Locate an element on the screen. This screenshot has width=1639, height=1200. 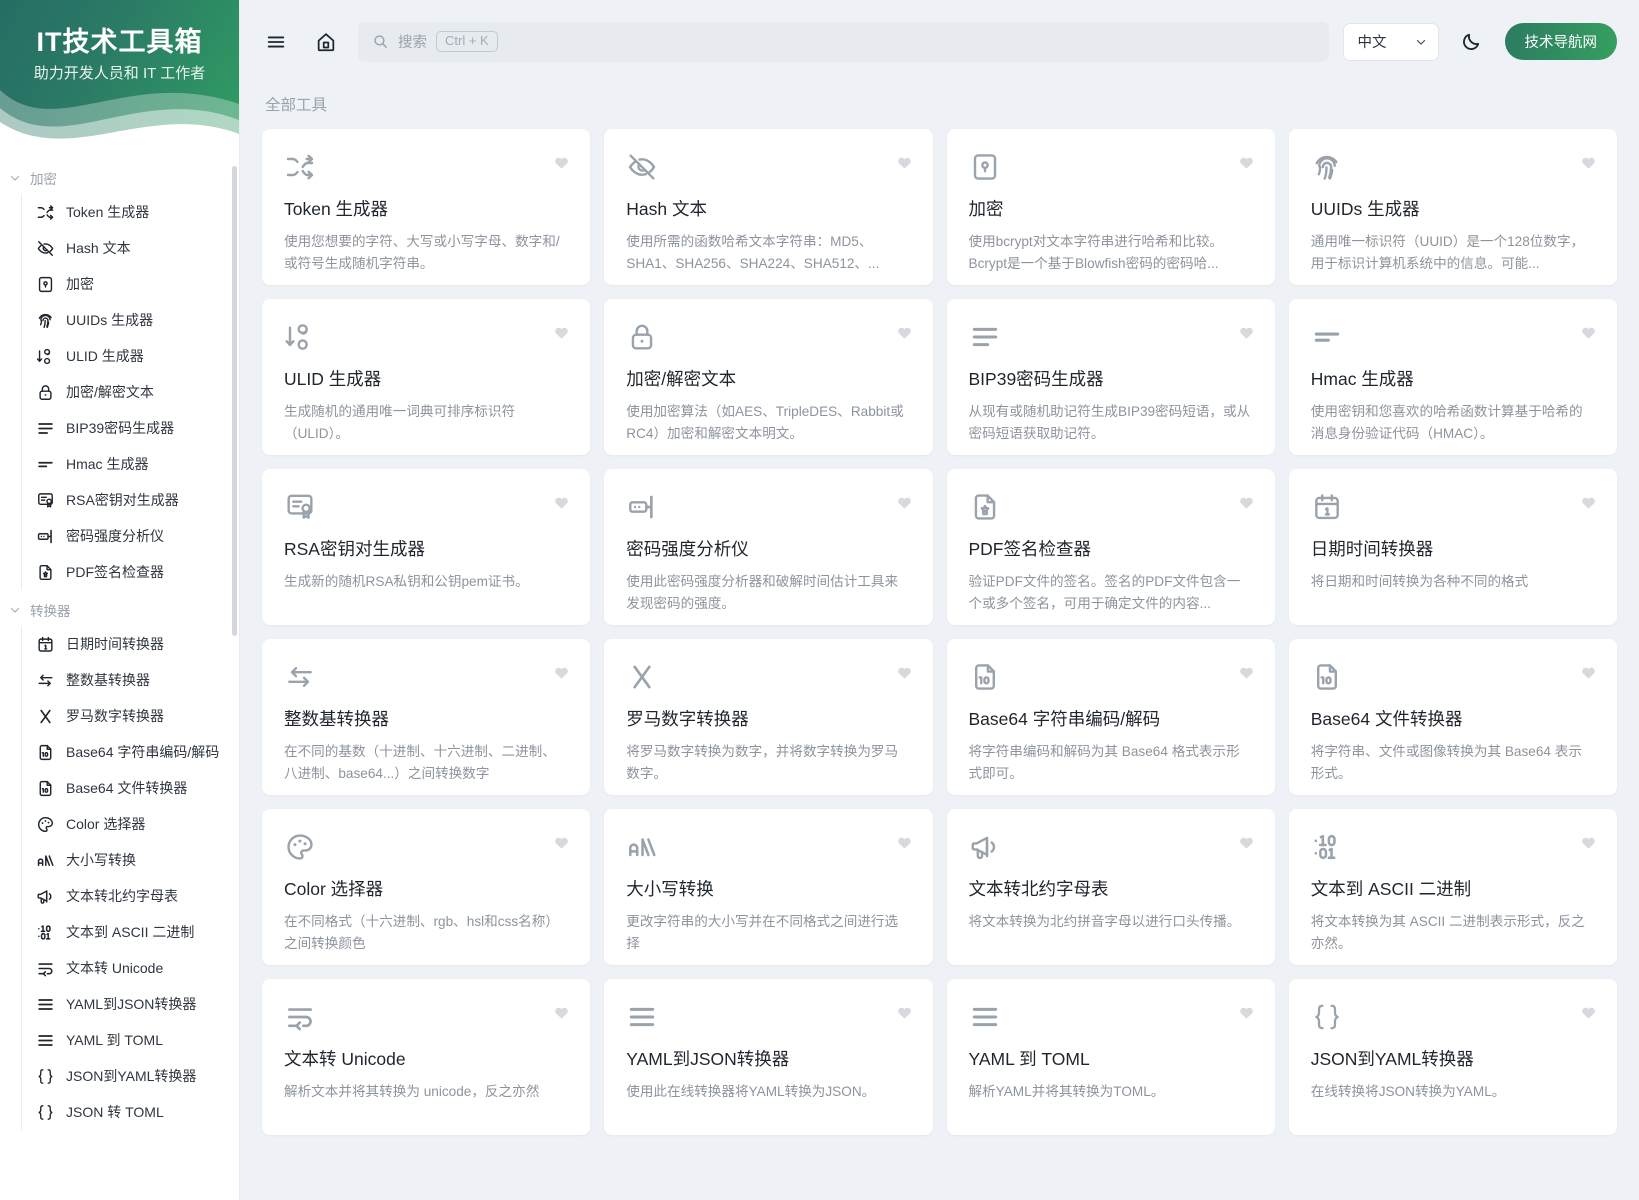
sidebar-item-label: Hmac 生成器 is located at coordinates (107, 464).